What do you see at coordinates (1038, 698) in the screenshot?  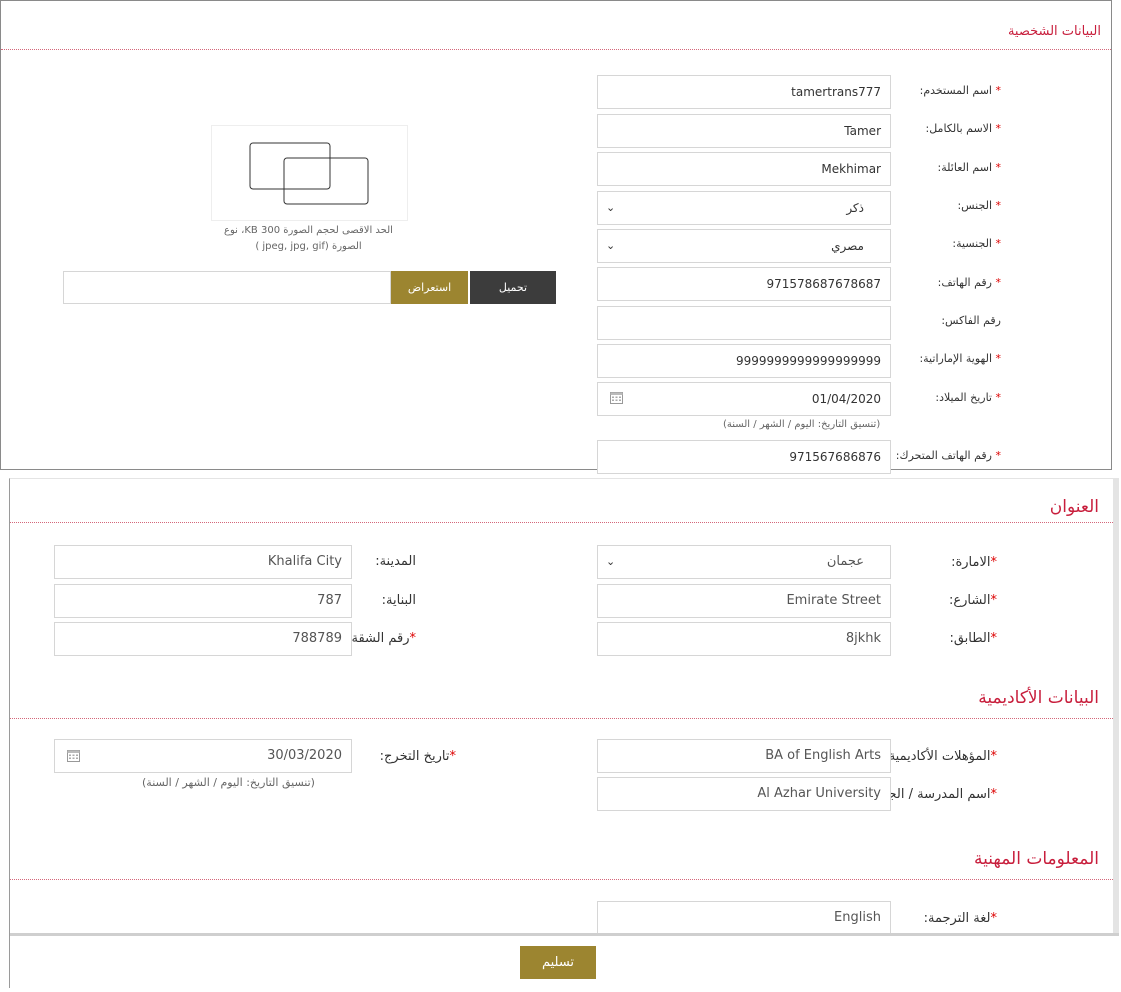 I see `academic-section-title: البيانات الأكاديمية` at bounding box center [1038, 698].